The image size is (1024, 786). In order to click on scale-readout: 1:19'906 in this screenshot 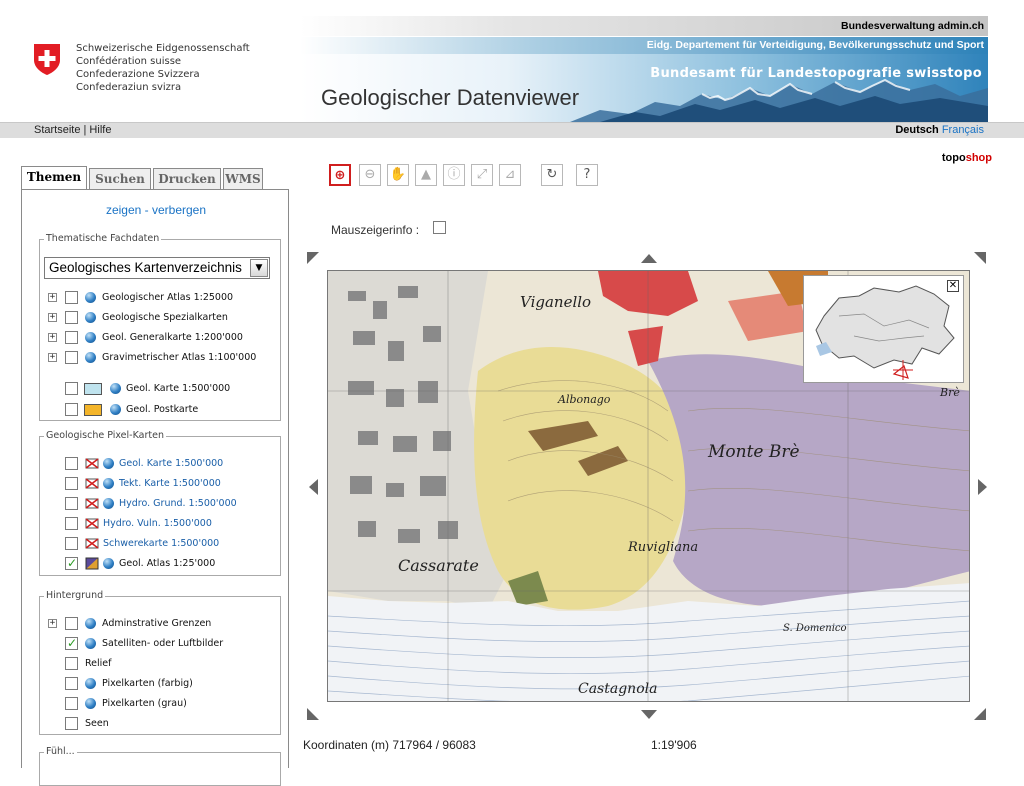, I will do `click(674, 745)`.